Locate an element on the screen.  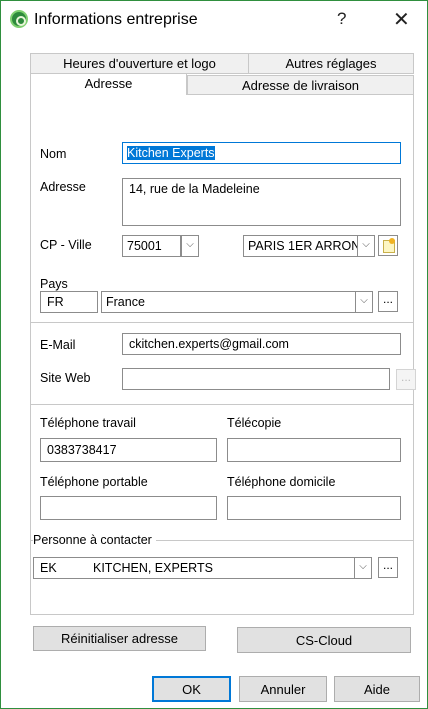
tel-travail-field: 0383738417 is located at coordinates (128, 450).